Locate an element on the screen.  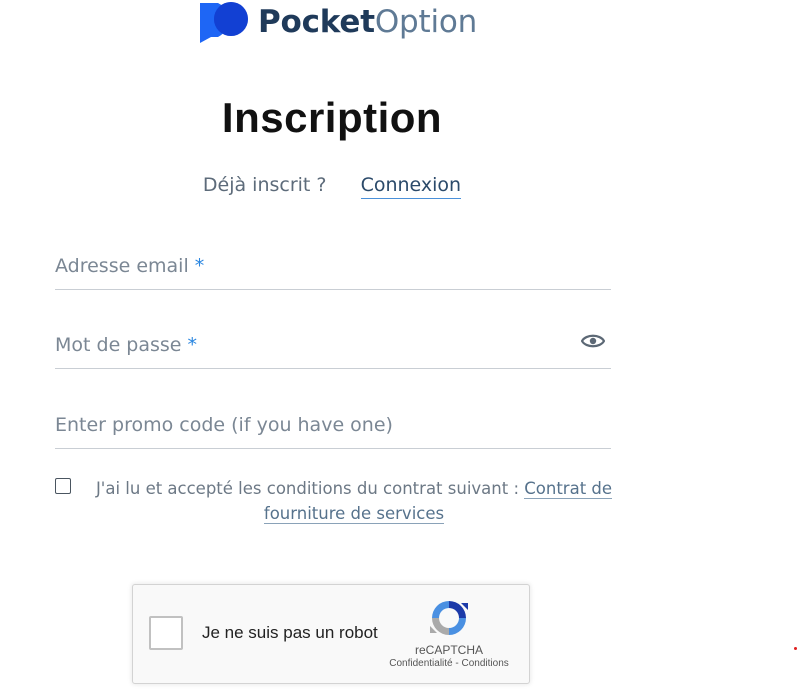
brand-name: PocketOption is located at coordinates (367, 22).